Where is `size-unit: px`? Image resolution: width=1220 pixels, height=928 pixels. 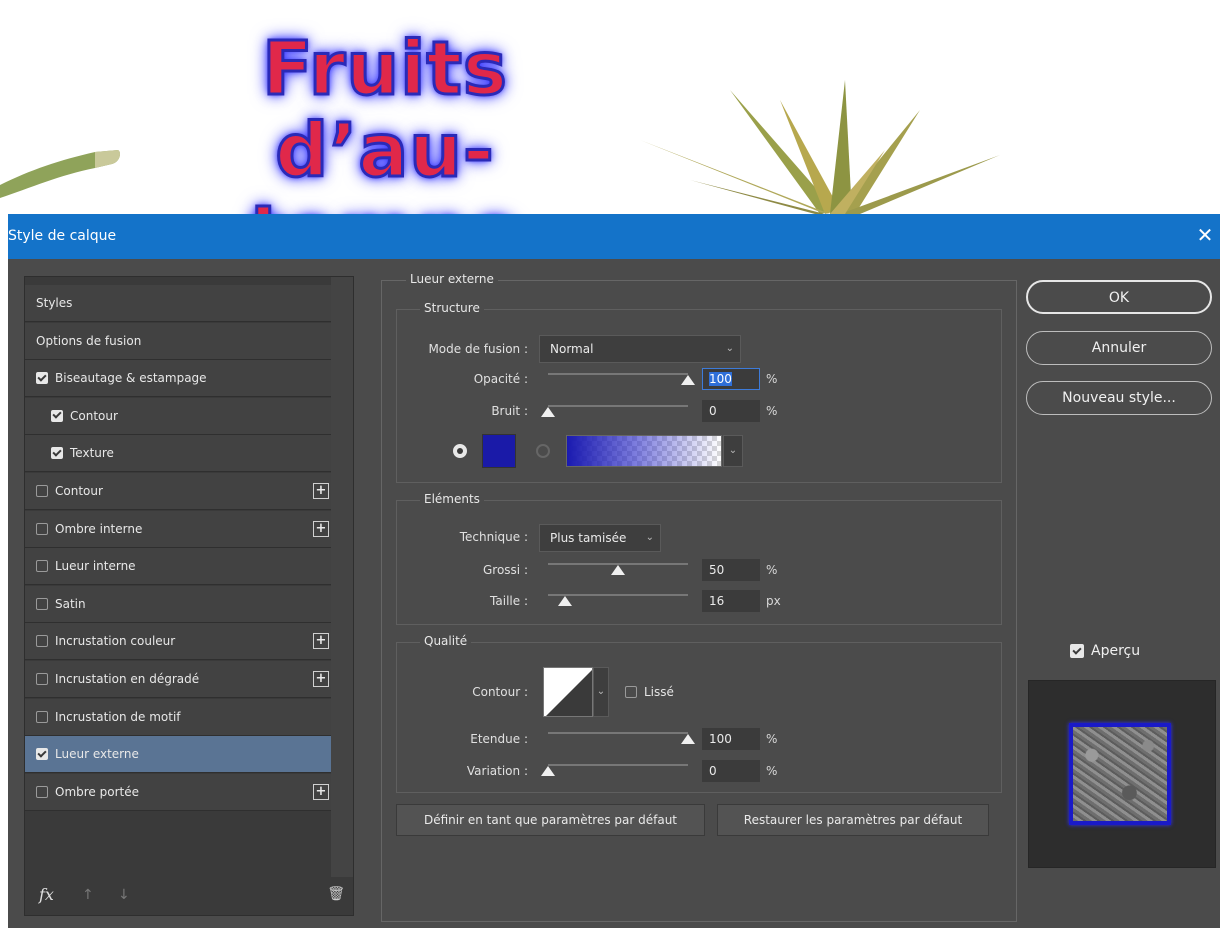
size-unit: px is located at coordinates (773, 601).